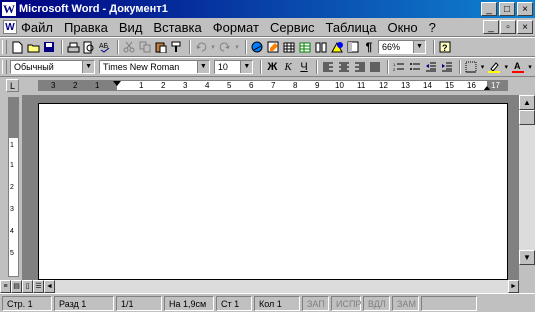 Image resolution: width=535 pixels, height=312 pixels. I want to click on bullets-icon, so click(415, 67).